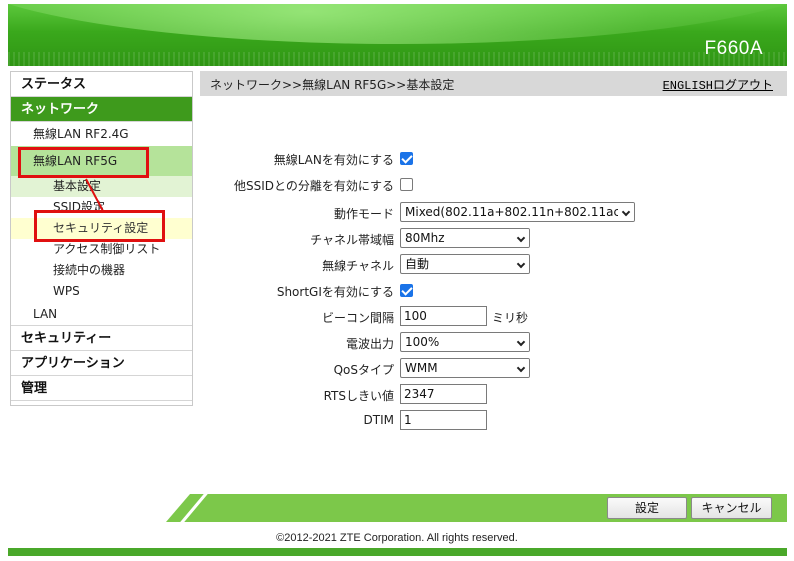  Describe the element at coordinates (101, 207) in the screenshot. I see `sidebar-item-ssid-settings: SSID設定` at that location.